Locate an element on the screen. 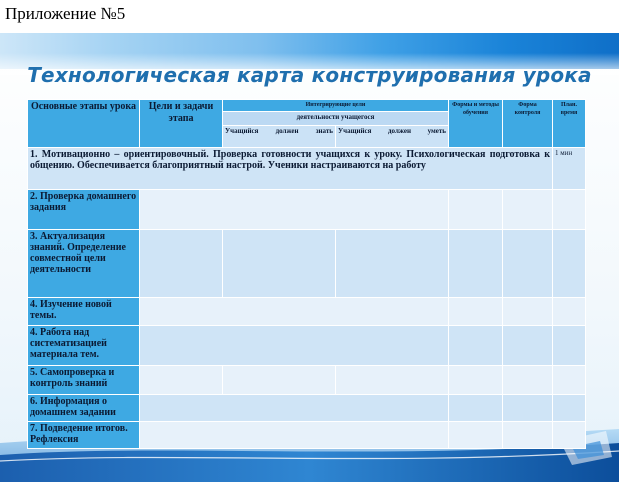 The height and width of the screenshot is (482, 619). header-stages: Основные этапы урока is located at coordinates (83, 123).